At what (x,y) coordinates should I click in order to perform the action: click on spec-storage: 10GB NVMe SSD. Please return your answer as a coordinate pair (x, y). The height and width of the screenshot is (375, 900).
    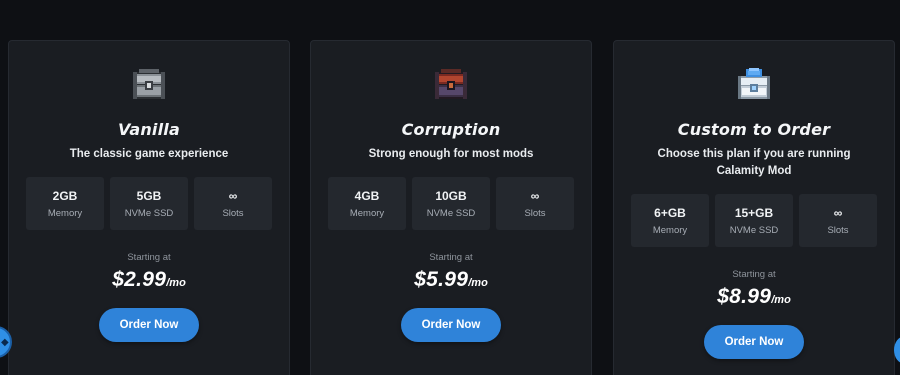
    Looking at the image, I should click on (451, 203).